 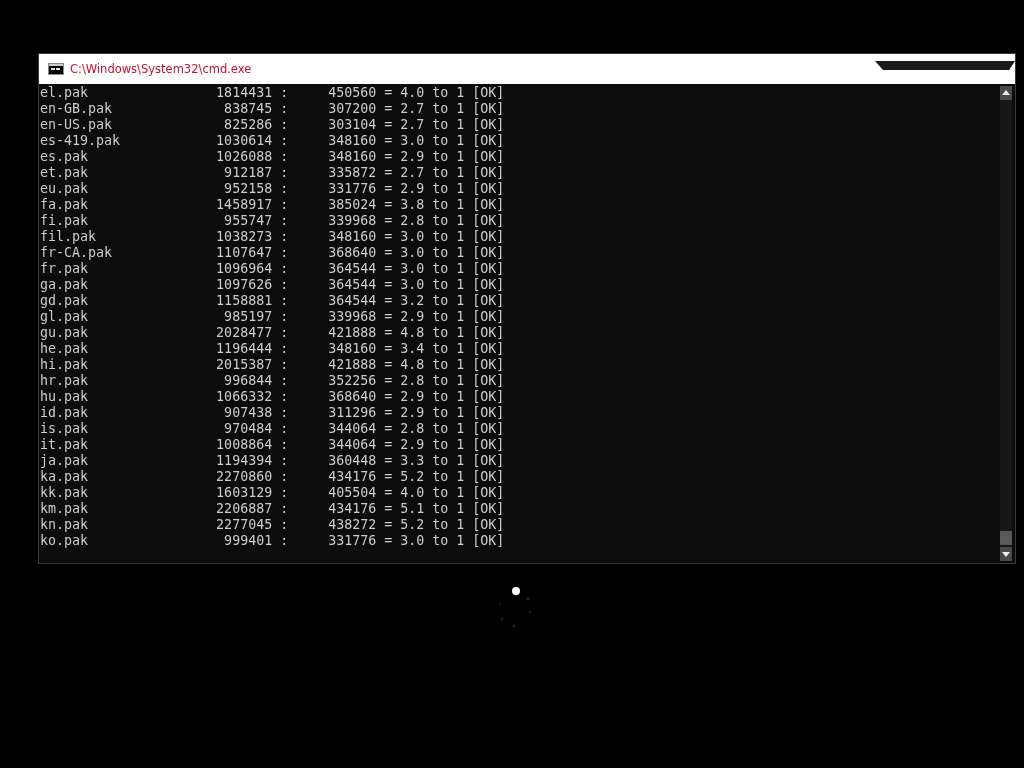 What do you see at coordinates (273, 237) in the screenshot?
I see `console-line: fil.pak 1038273 : 348160 = 3.0 to 1 [OK]` at bounding box center [273, 237].